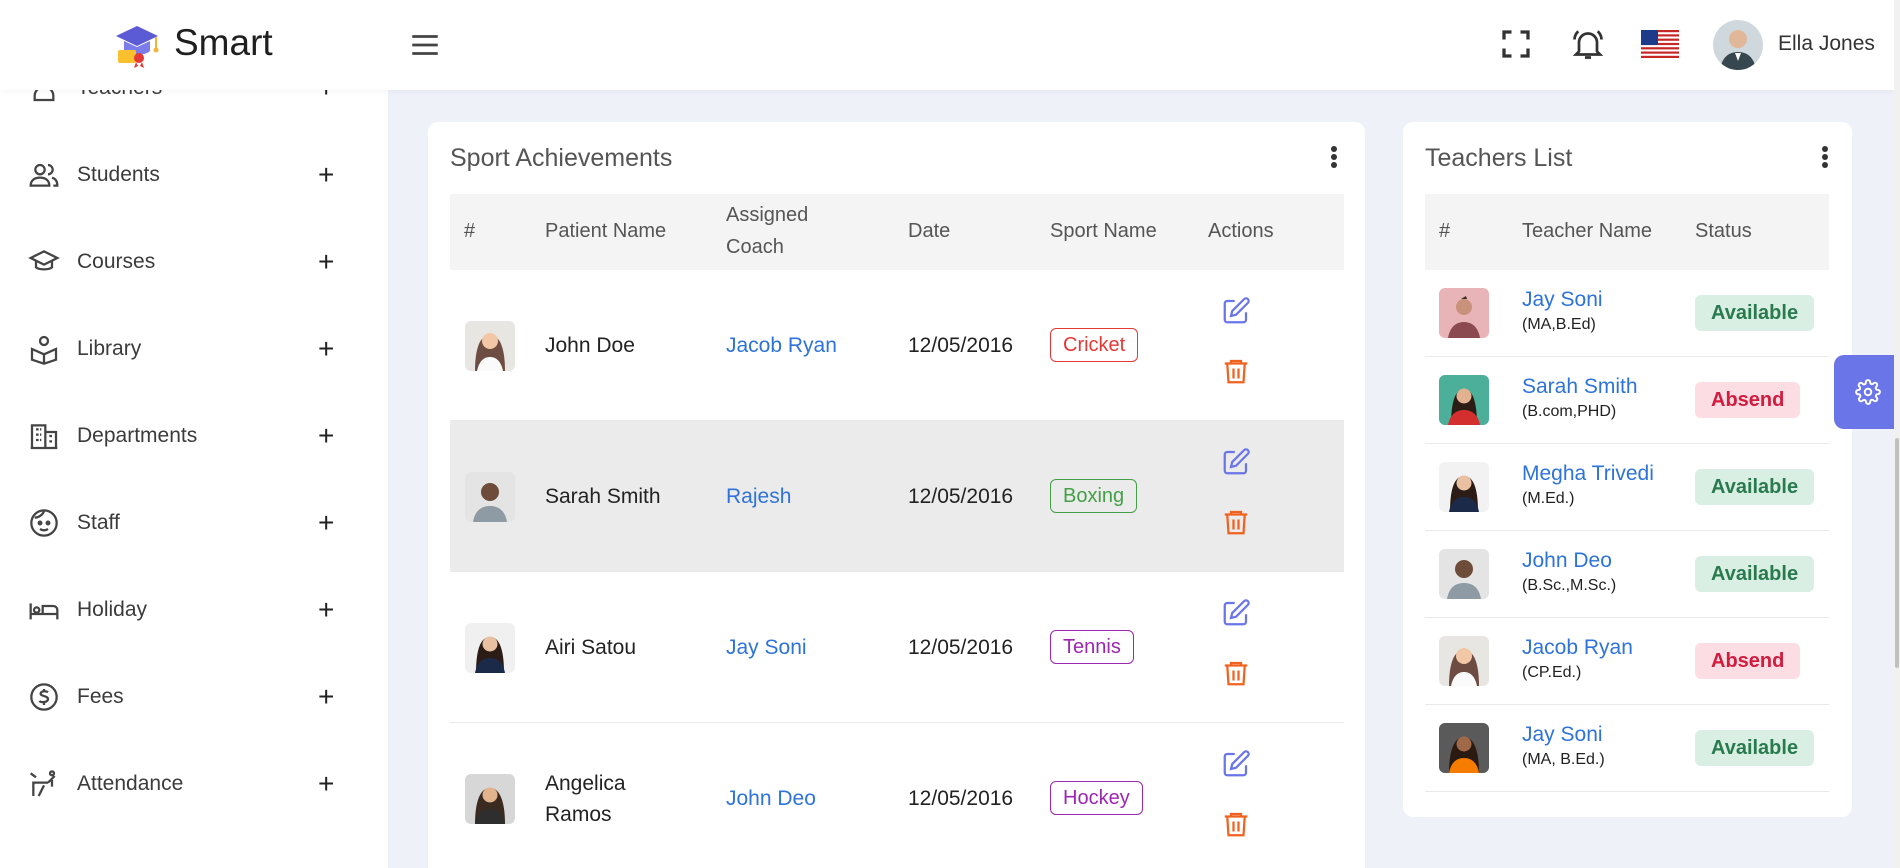 The width and height of the screenshot is (1900, 868). I want to click on card-title: Sport Achievements, so click(561, 158).